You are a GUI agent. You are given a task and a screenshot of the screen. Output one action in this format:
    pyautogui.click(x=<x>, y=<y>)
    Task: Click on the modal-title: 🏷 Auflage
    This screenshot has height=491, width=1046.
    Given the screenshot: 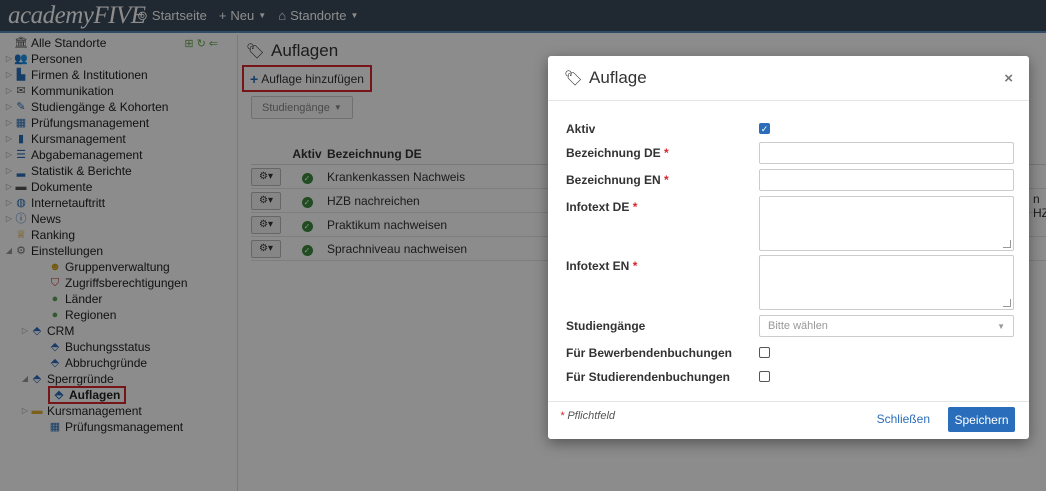 What is the action you would take?
    pyautogui.click(x=605, y=78)
    